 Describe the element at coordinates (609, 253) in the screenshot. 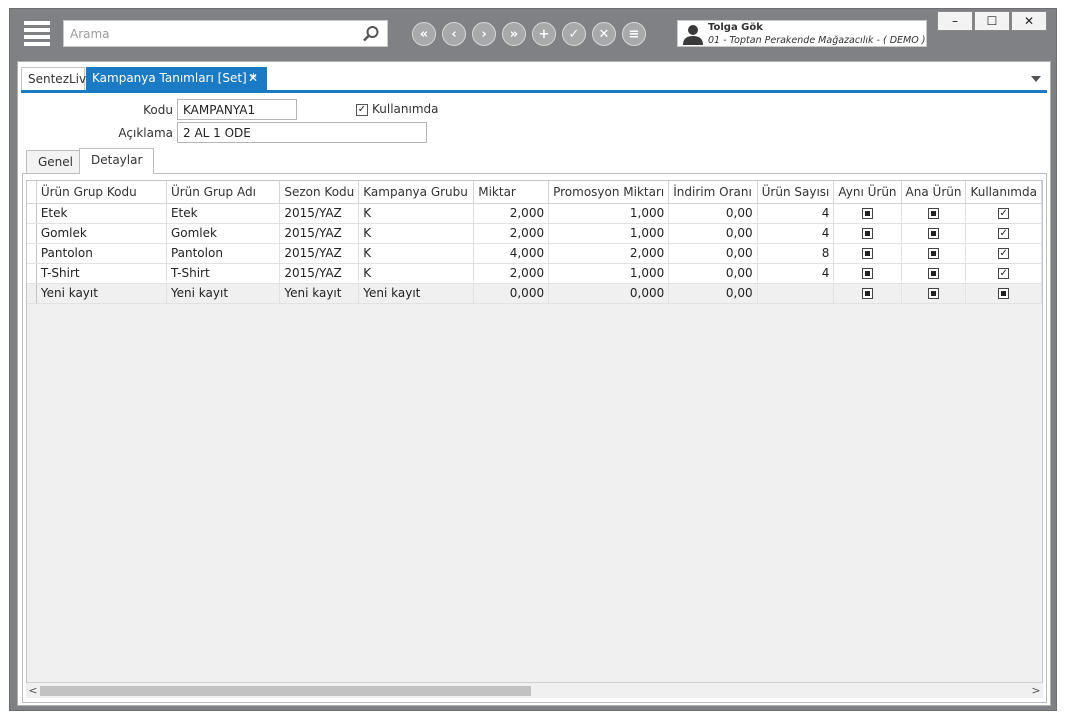

I see `cell-promosyon-miktari: 2,000` at that location.